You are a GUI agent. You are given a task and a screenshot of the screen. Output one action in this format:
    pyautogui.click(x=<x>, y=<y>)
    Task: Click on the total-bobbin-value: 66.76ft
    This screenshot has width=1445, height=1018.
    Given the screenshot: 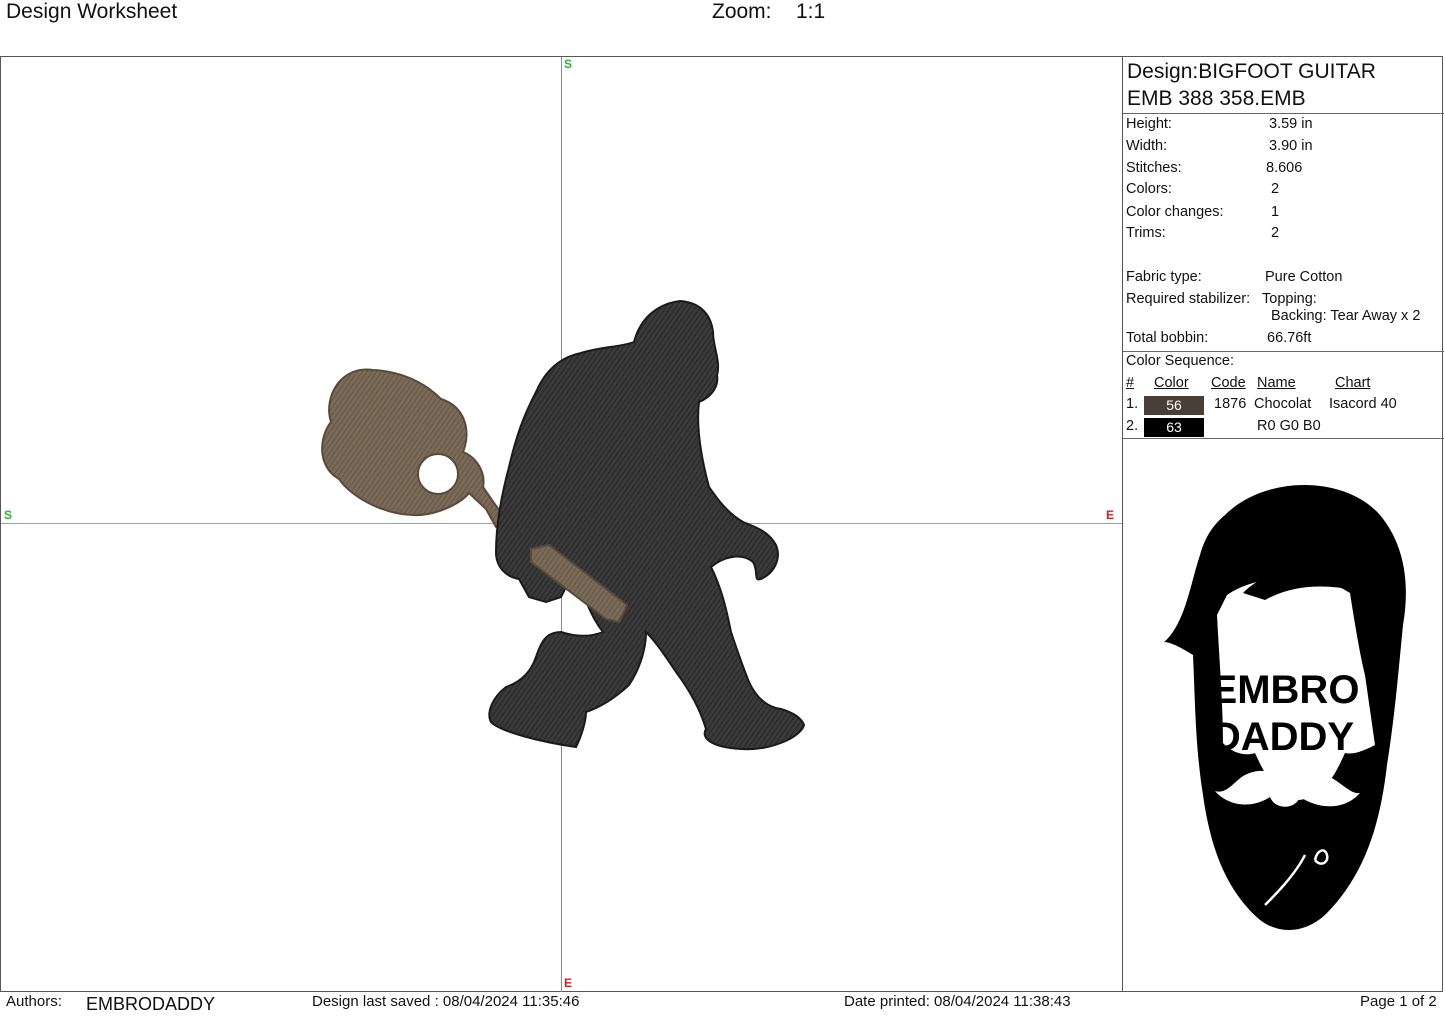 What is the action you would take?
    pyautogui.click(x=1289, y=338)
    